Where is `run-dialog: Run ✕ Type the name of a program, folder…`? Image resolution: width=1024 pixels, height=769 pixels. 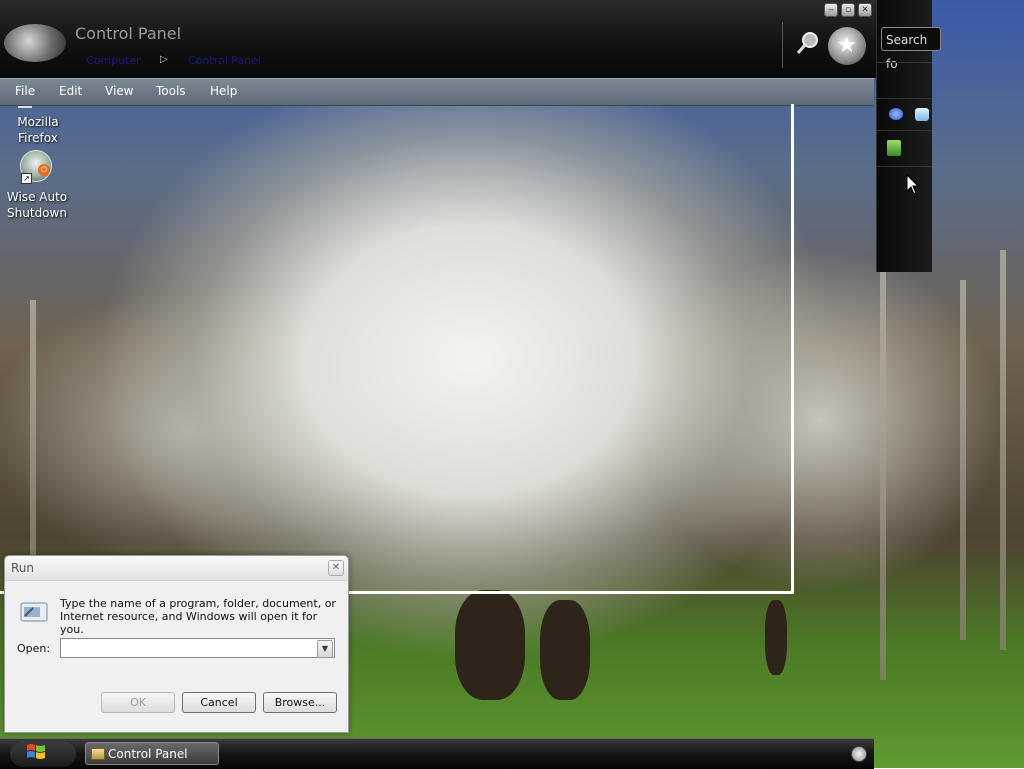 run-dialog: Run ✕ Type the name of a program, folder… is located at coordinates (176, 644).